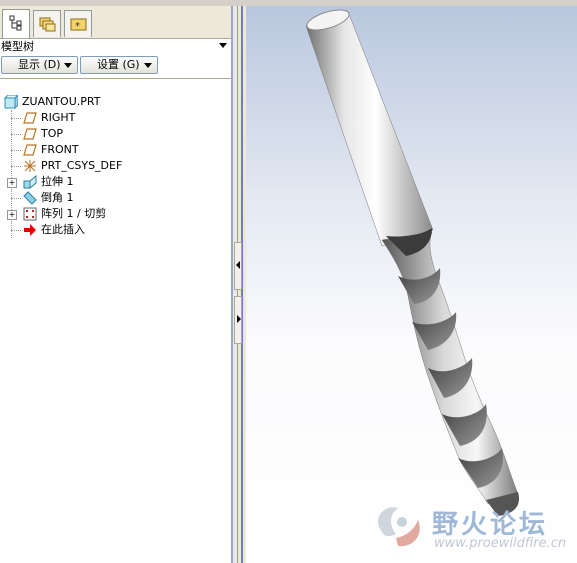  Describe the element at coordinates (223, 45) in the screenshot. I see `panel-menu-arrow-icon` at that location.